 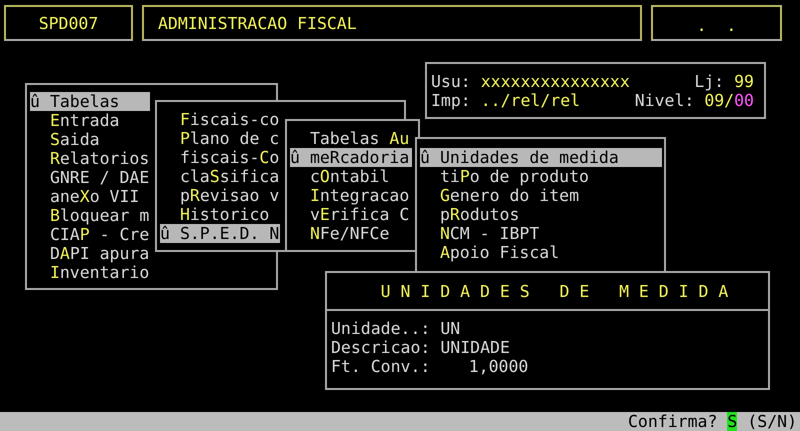 What do you see at coordinates (220, 214) in the screenshot?
I see `menu-item: Historico` at bounding box center [220, 214].